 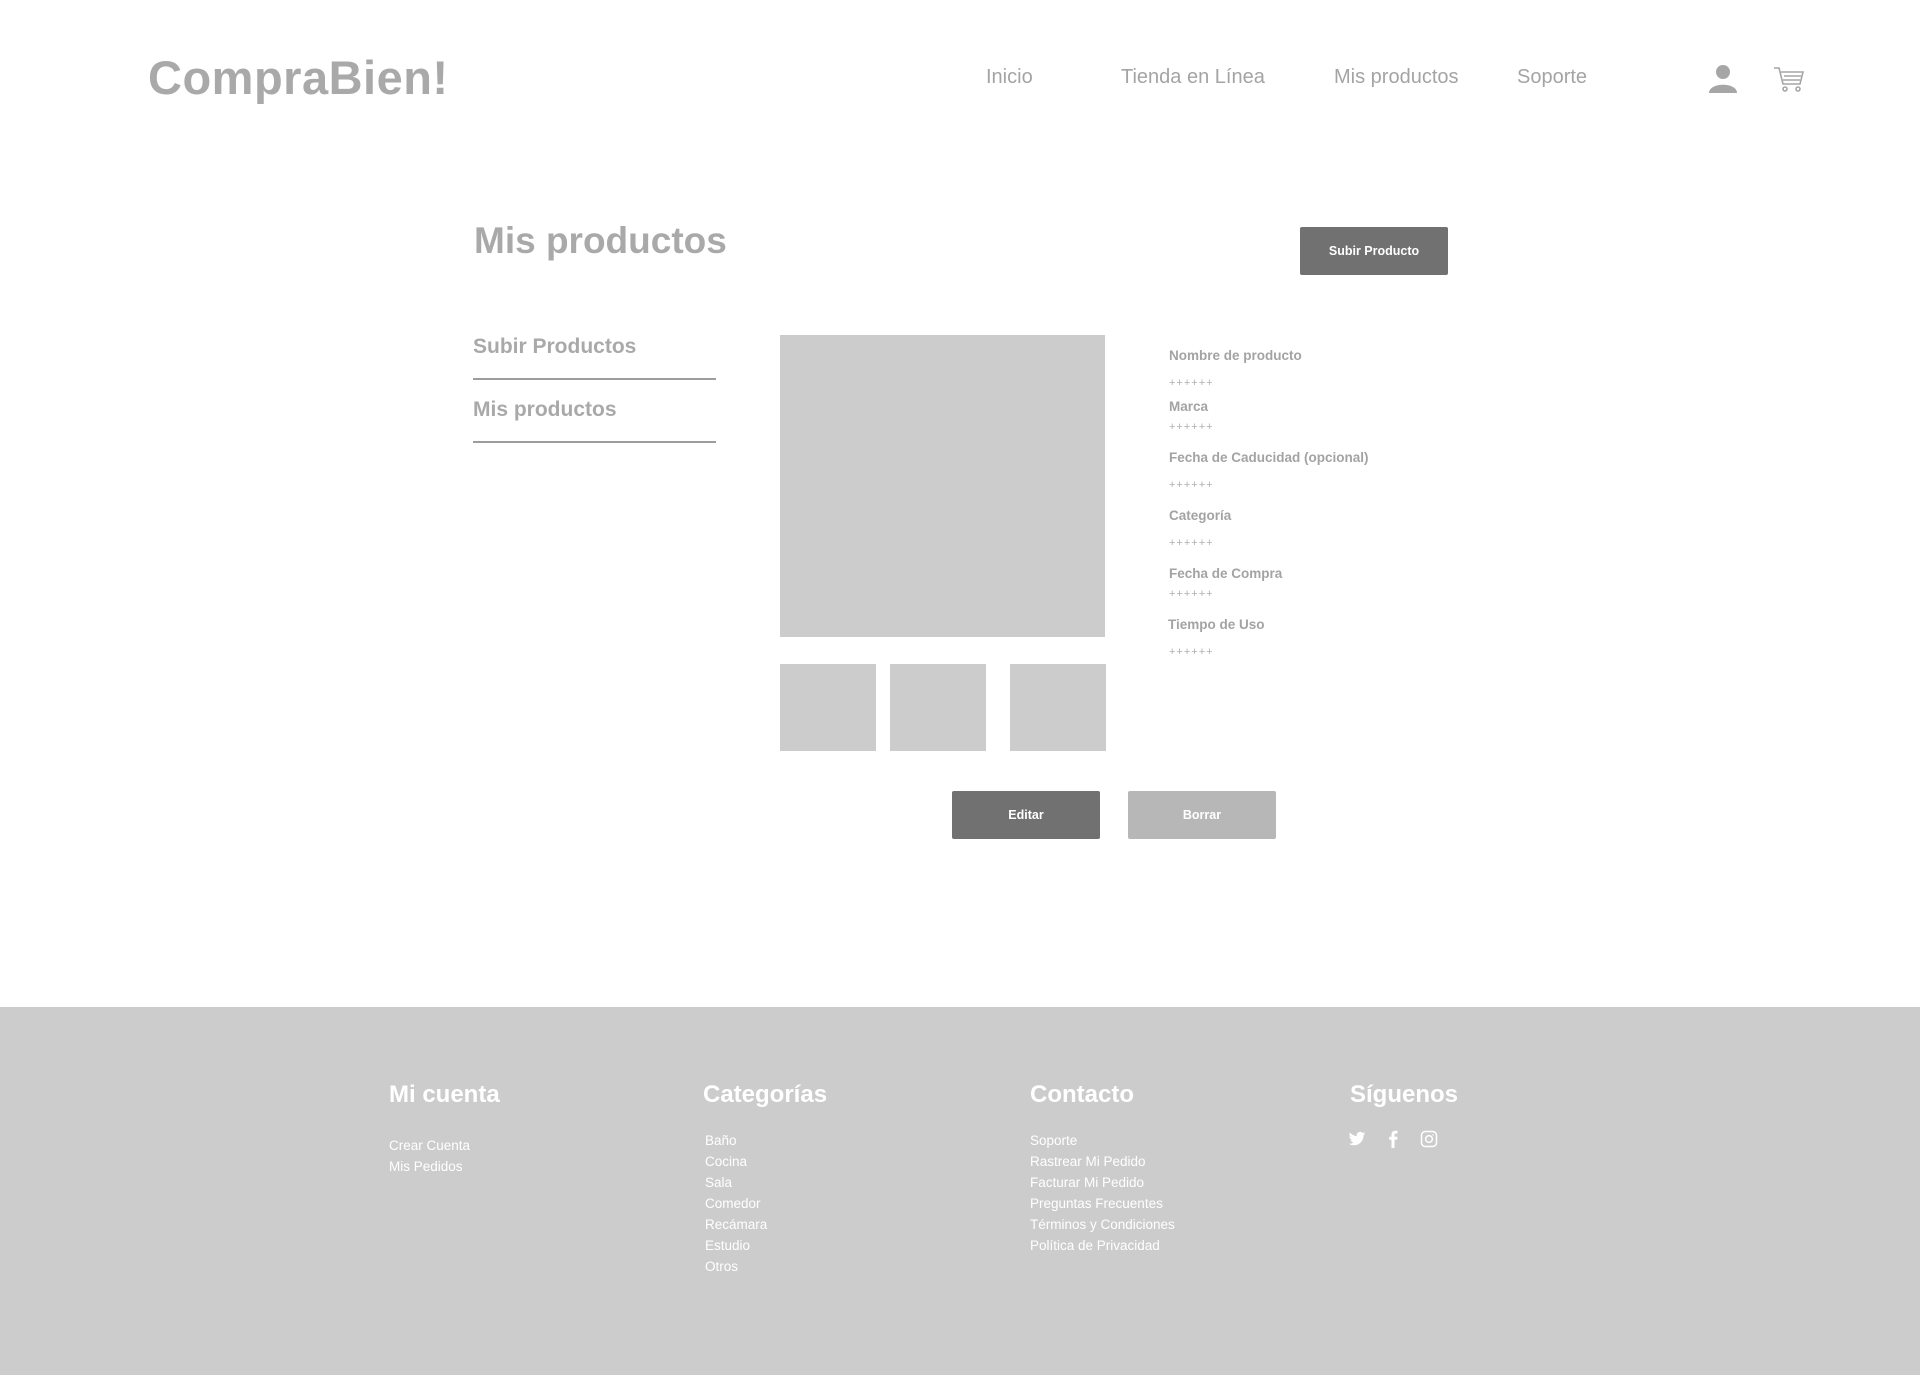 What do you see at coordinates (600, 240) in the screenshot?
I see `page-title: Mis productos` at bounding box center [600, 240].